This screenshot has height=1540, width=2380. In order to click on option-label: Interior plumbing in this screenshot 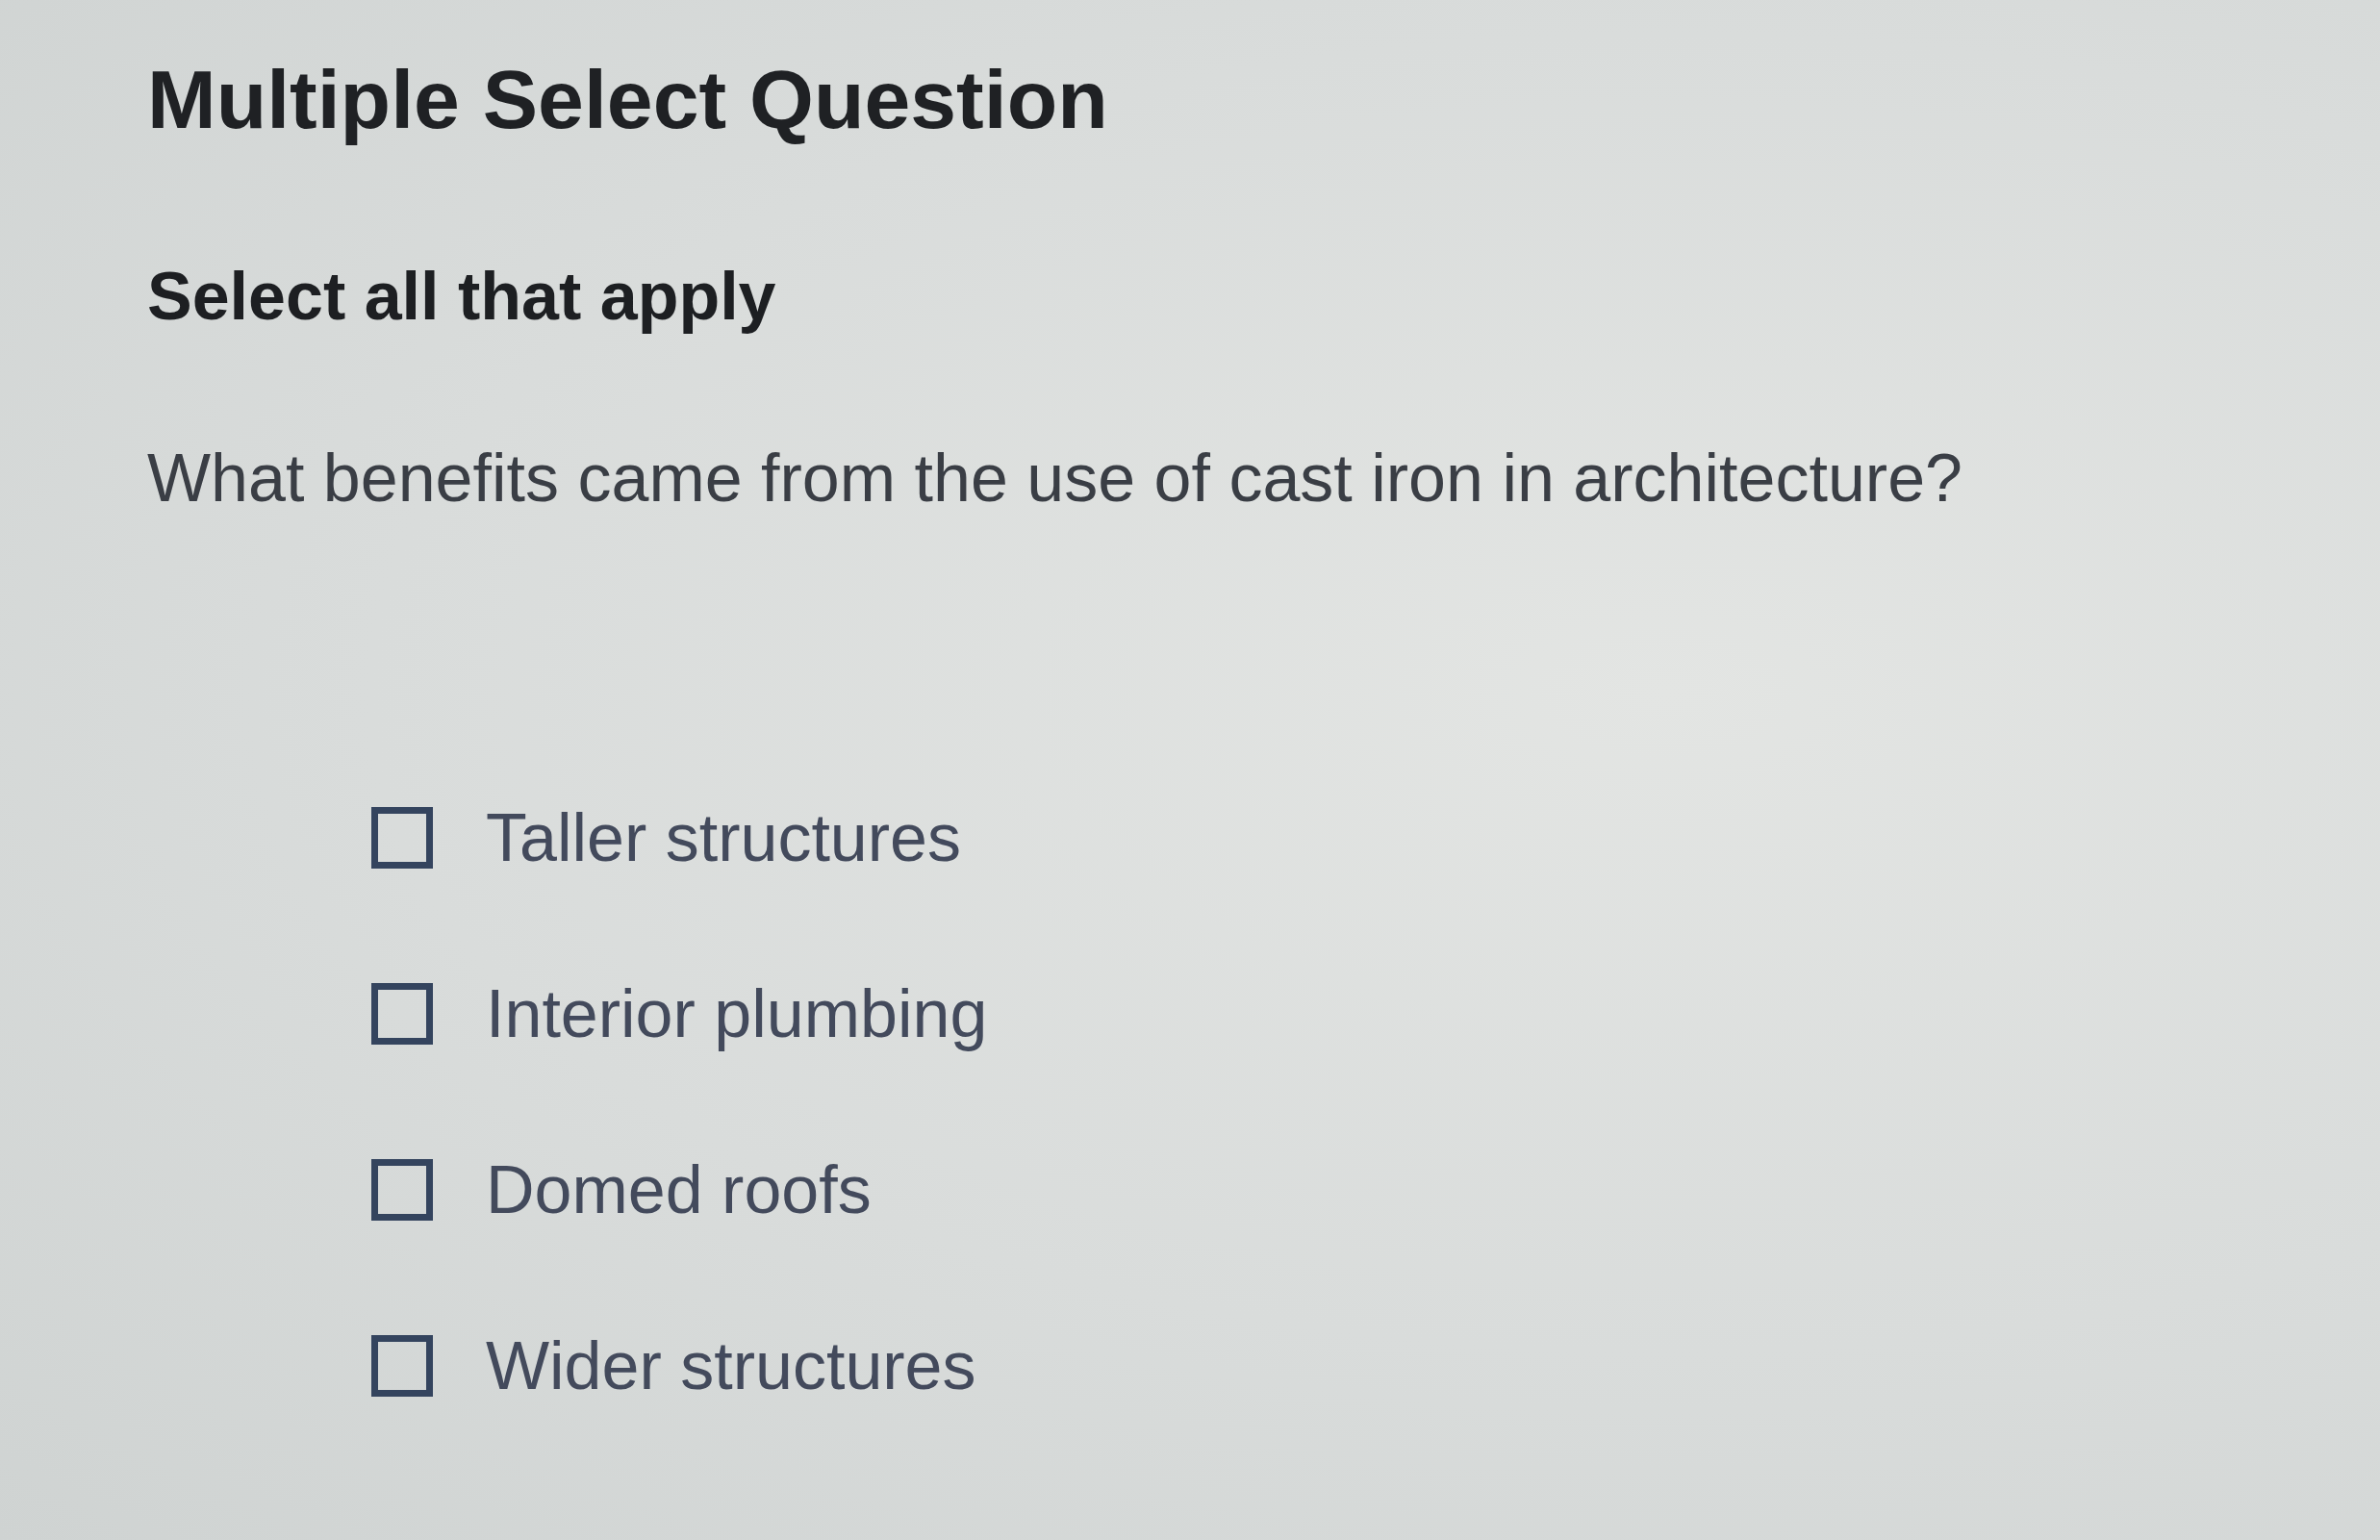, I will do `click(737, 1014)`.